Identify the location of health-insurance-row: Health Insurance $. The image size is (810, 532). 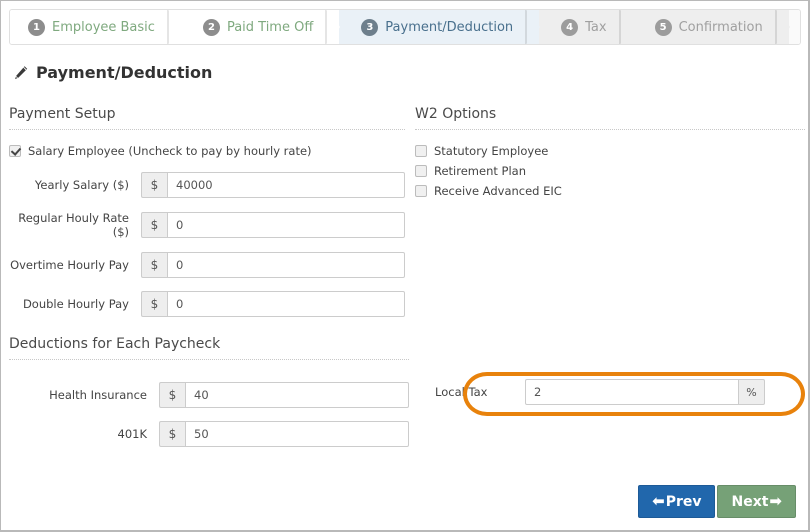
(209, 395).